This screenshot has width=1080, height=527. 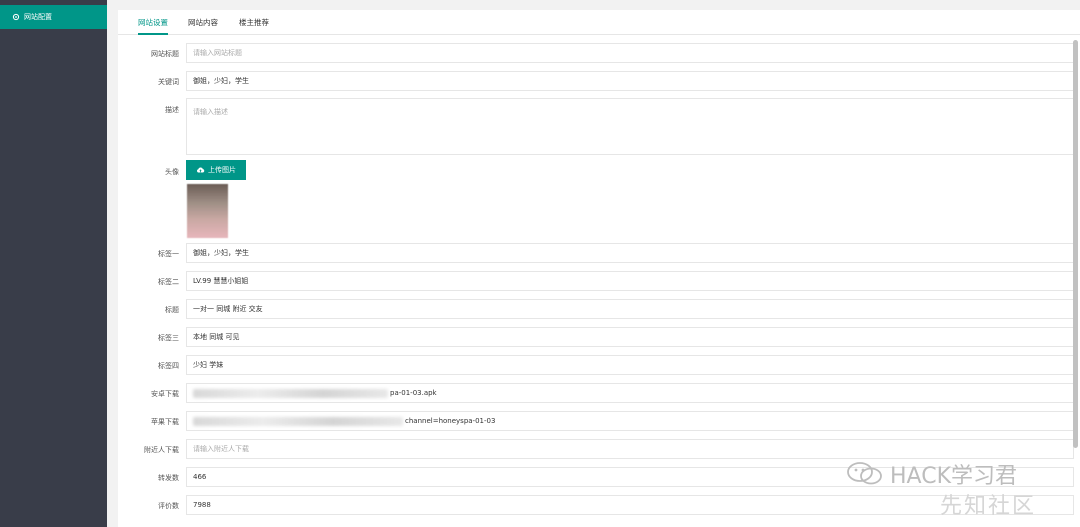 I want to click on tag4-input: 少妇 学妹, so click(x=630, y=365).